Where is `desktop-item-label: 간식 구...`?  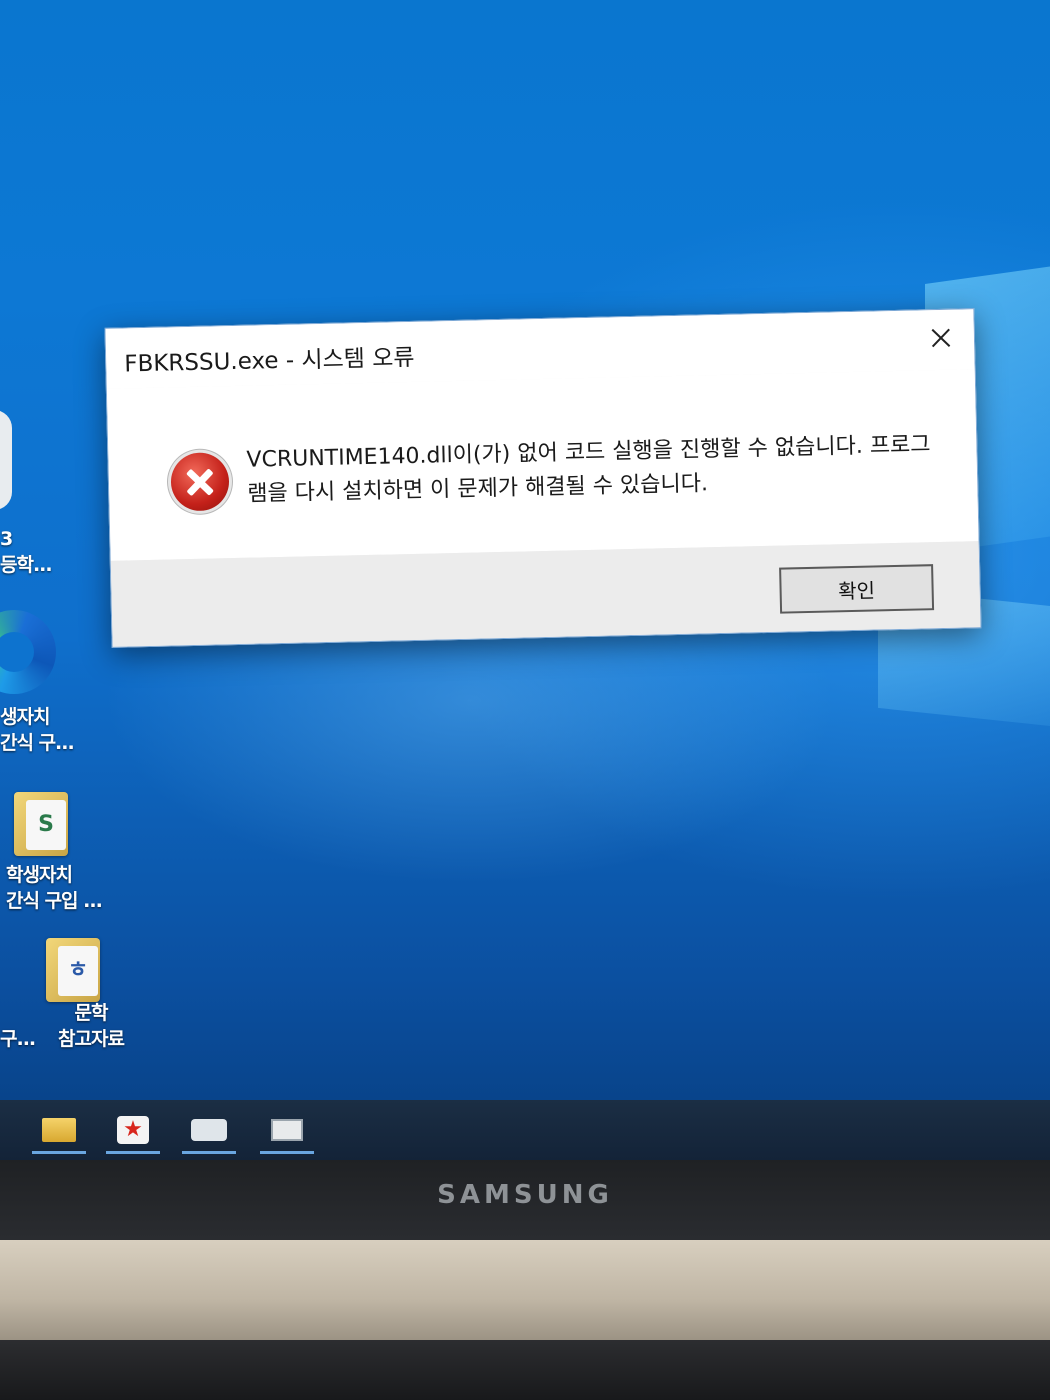
desktop-item-label: 간식 구... is located at coordinates (37, 743).